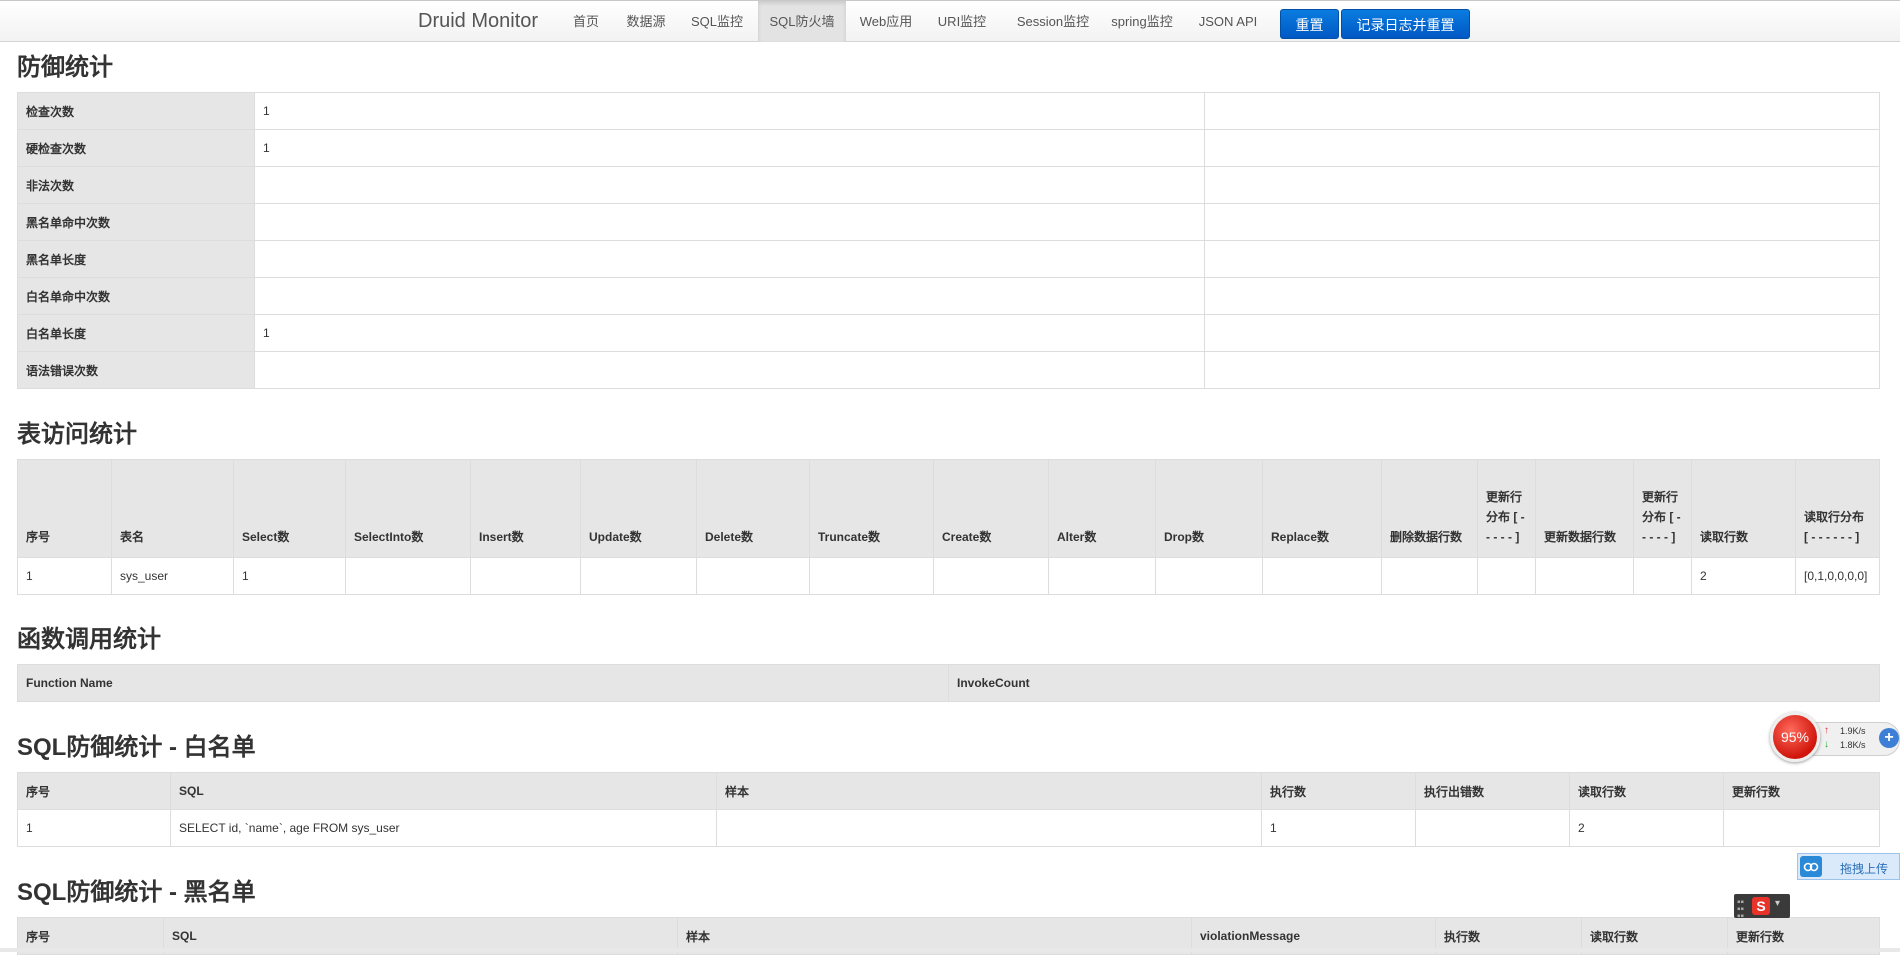 This screenshot has height=955, width=1900. I want to click on column-header: Create数, so click(991, 508).